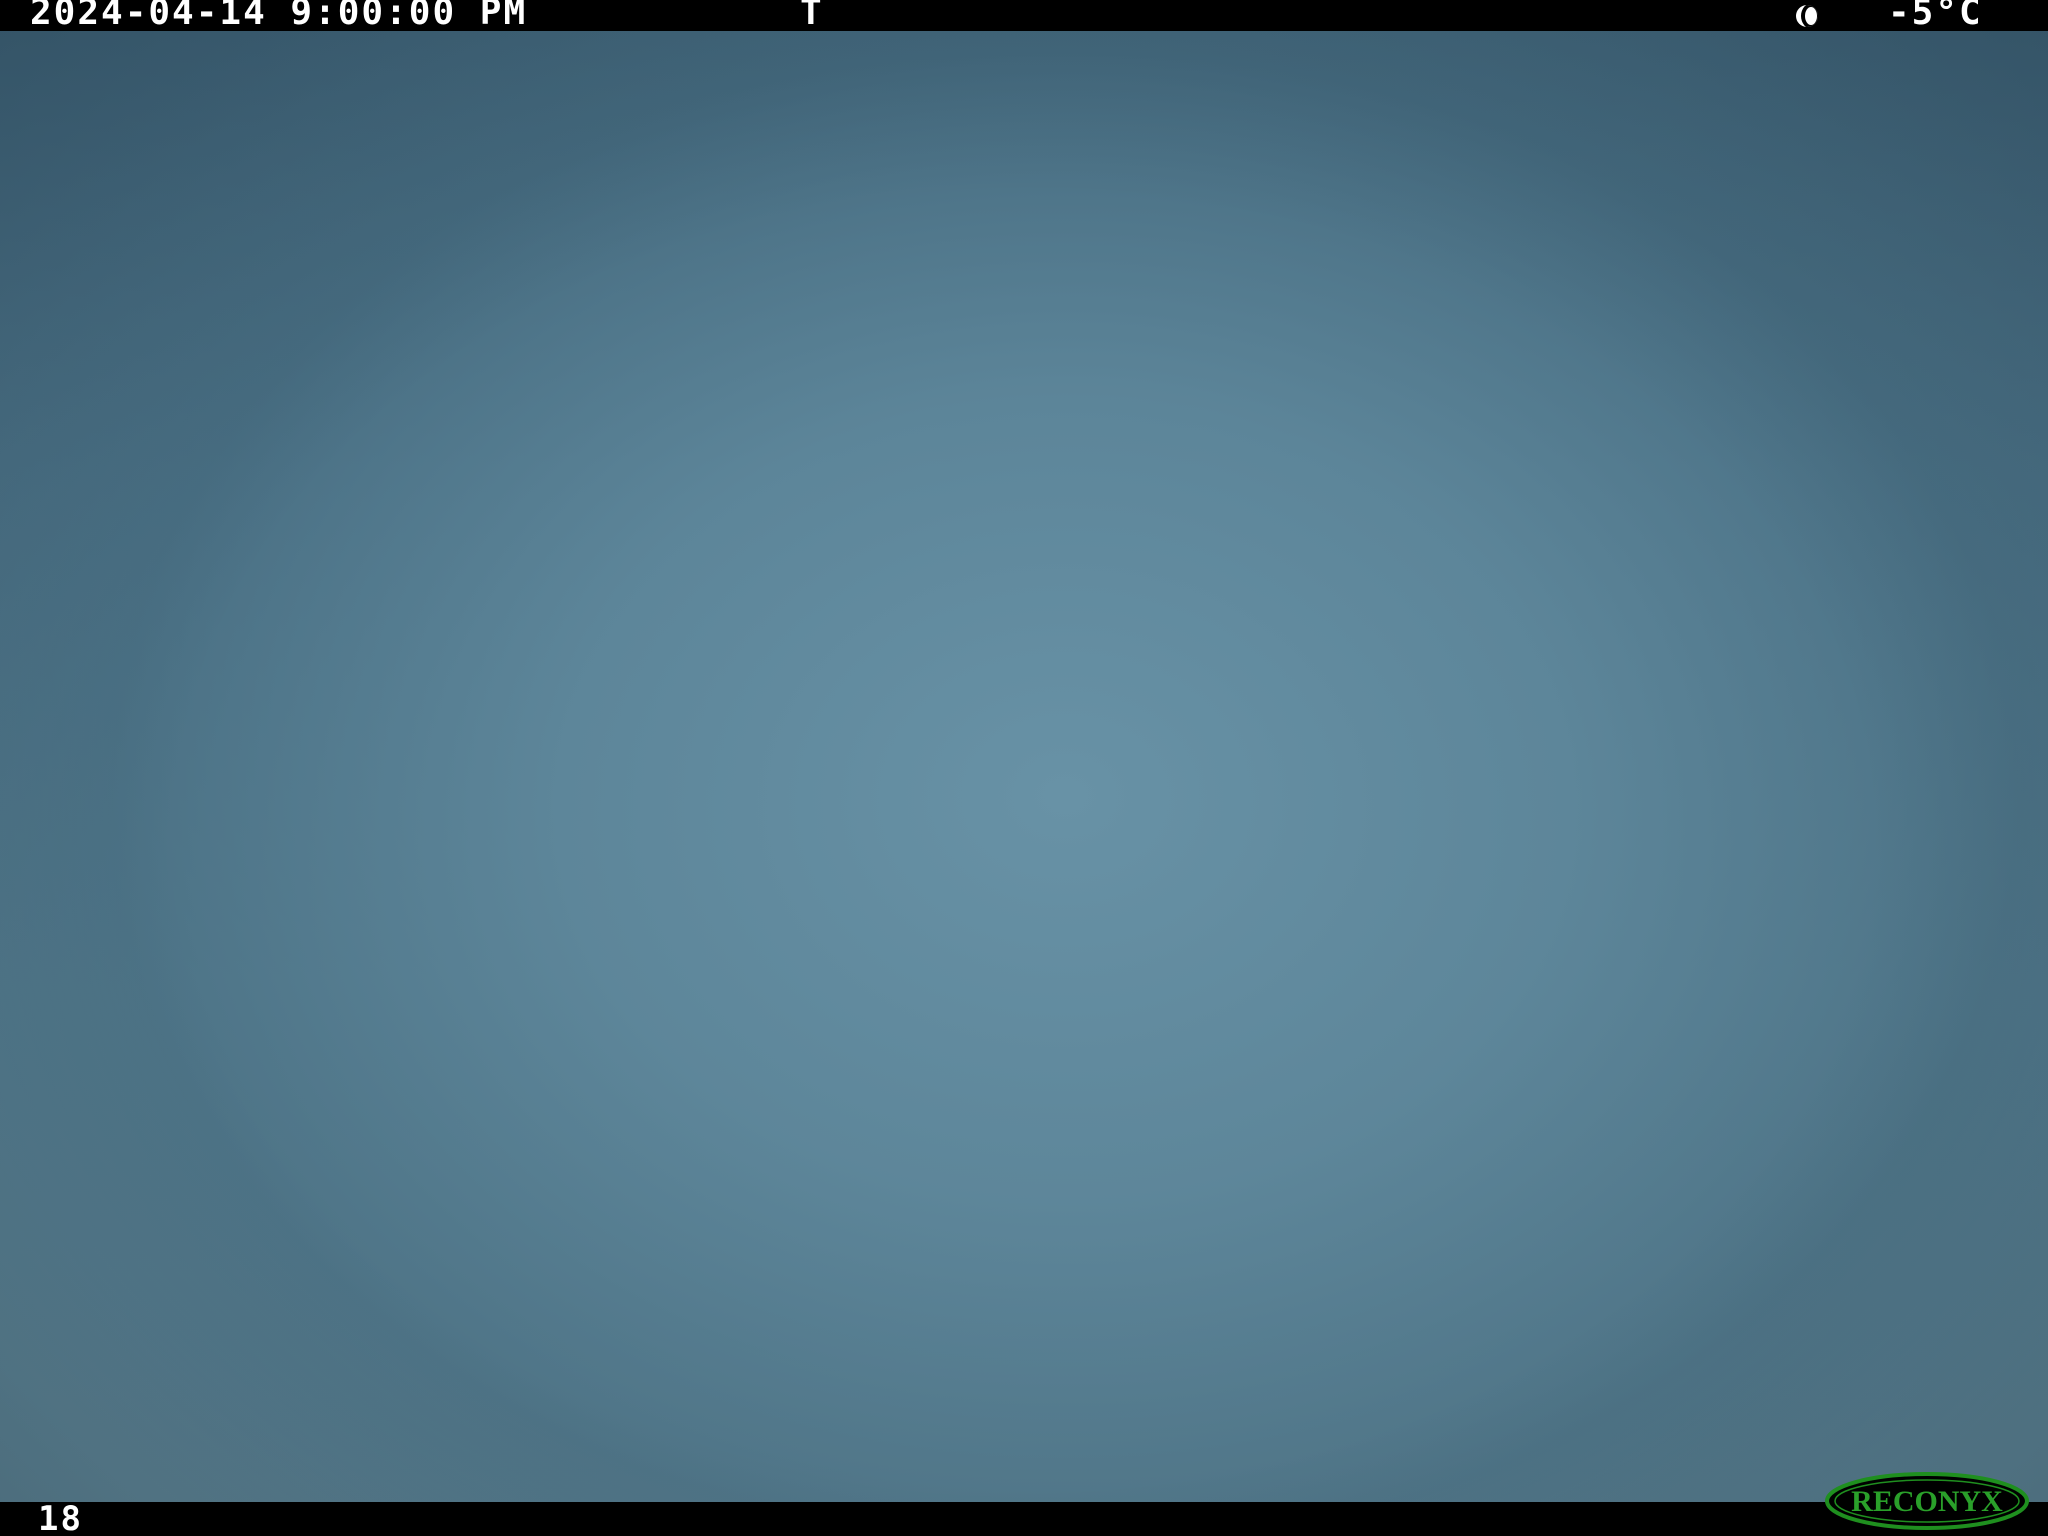  I want to click on trigger-mode-text: T, so click(812, 15).